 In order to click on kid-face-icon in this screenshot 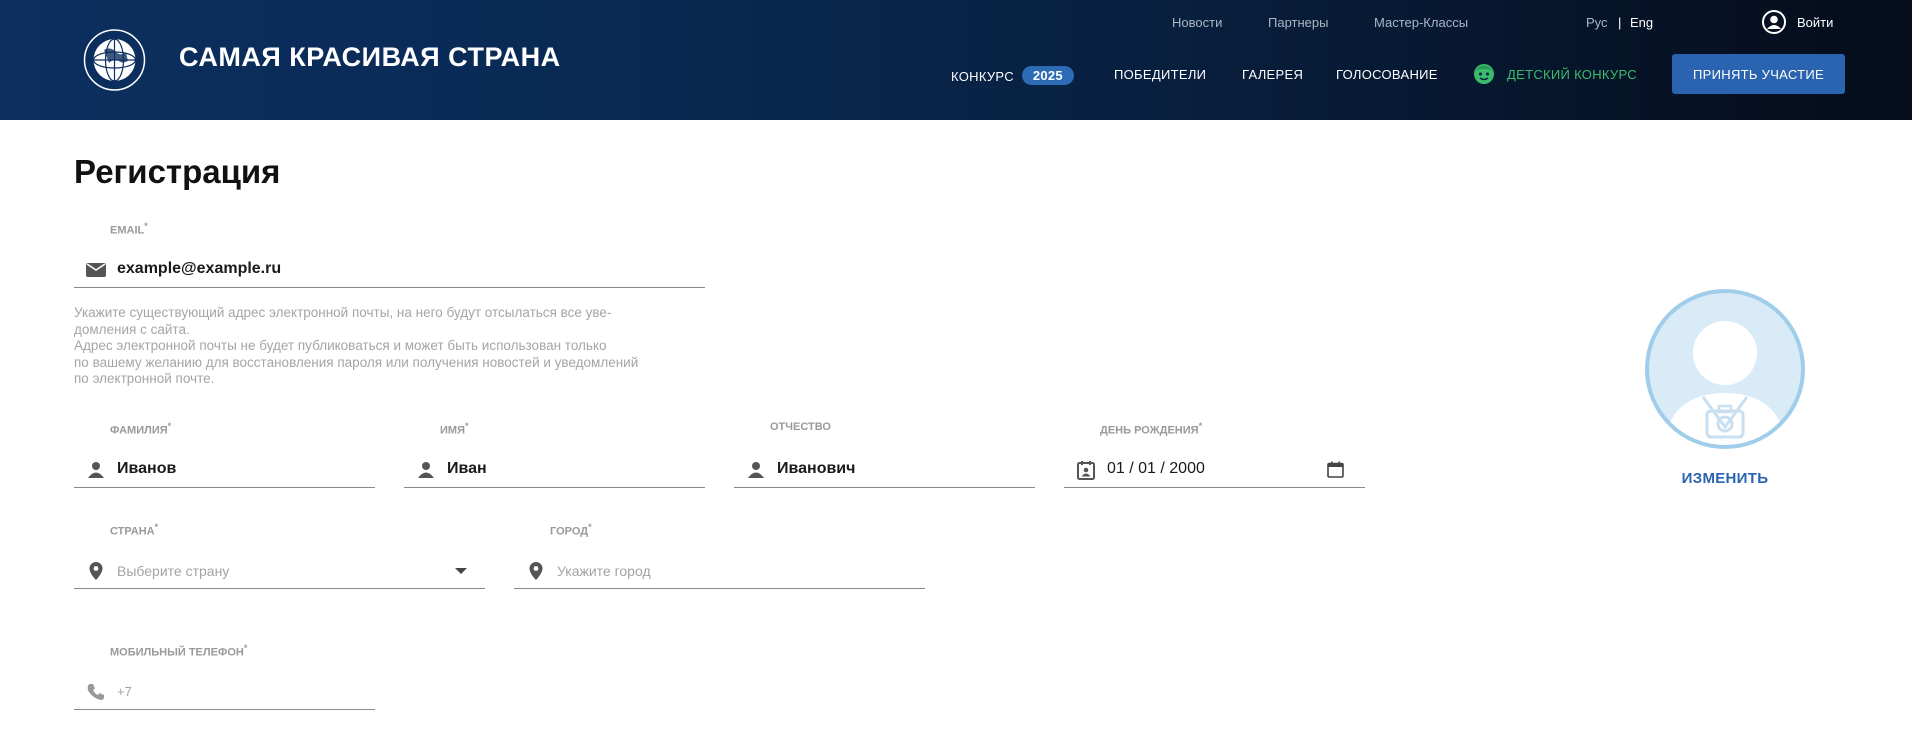, I will do `click(1484, 74)`.